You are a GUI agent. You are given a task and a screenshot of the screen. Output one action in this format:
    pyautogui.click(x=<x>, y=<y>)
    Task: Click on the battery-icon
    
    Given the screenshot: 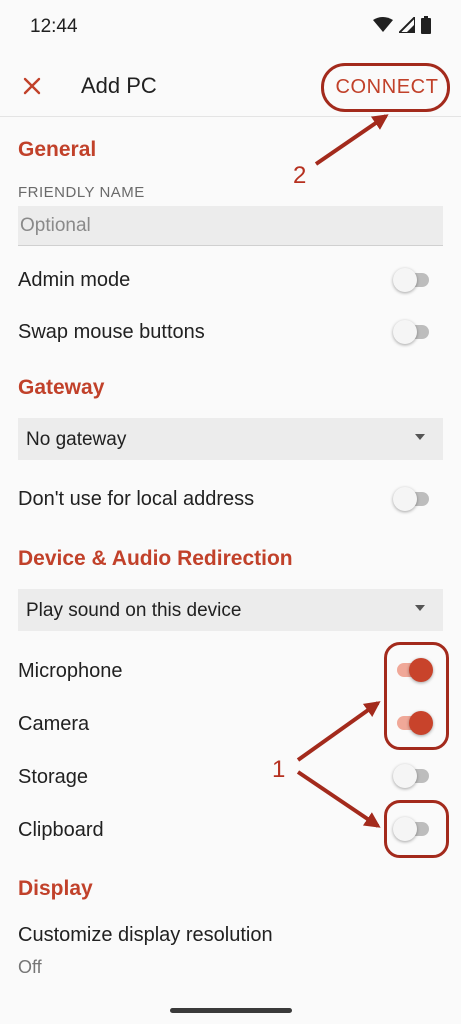 What is the action you would take?
    pyautogui.click(x=426, y=25)
    